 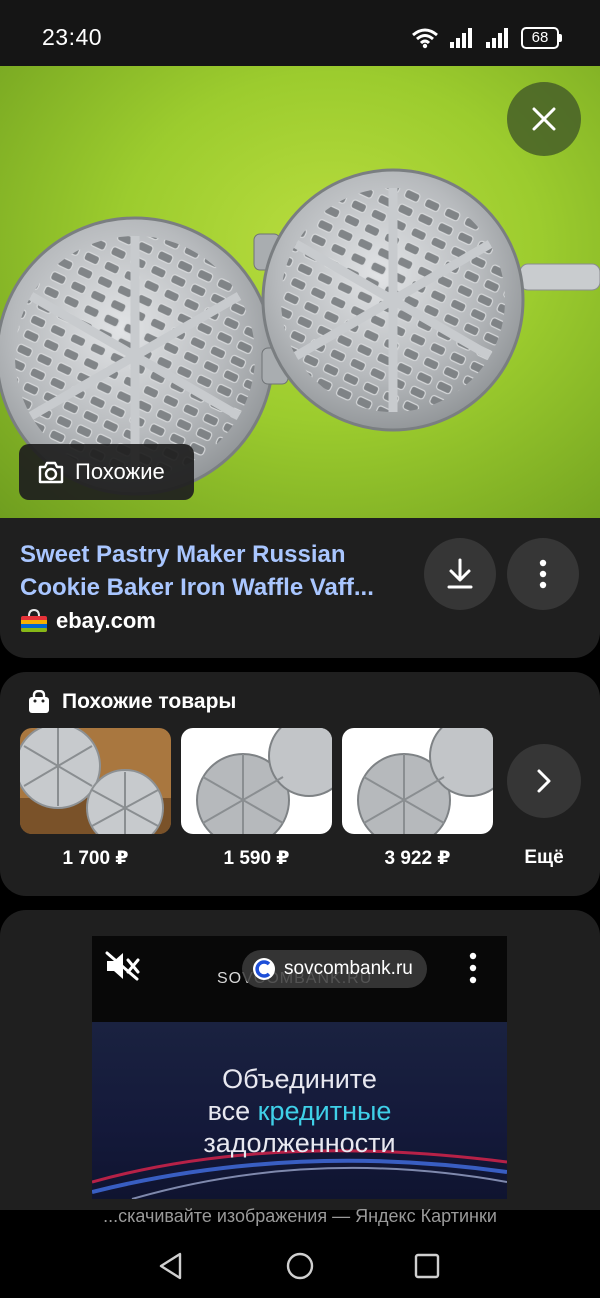 I want to click on status-bar: 23:40 68, so click(x=300, y=33).